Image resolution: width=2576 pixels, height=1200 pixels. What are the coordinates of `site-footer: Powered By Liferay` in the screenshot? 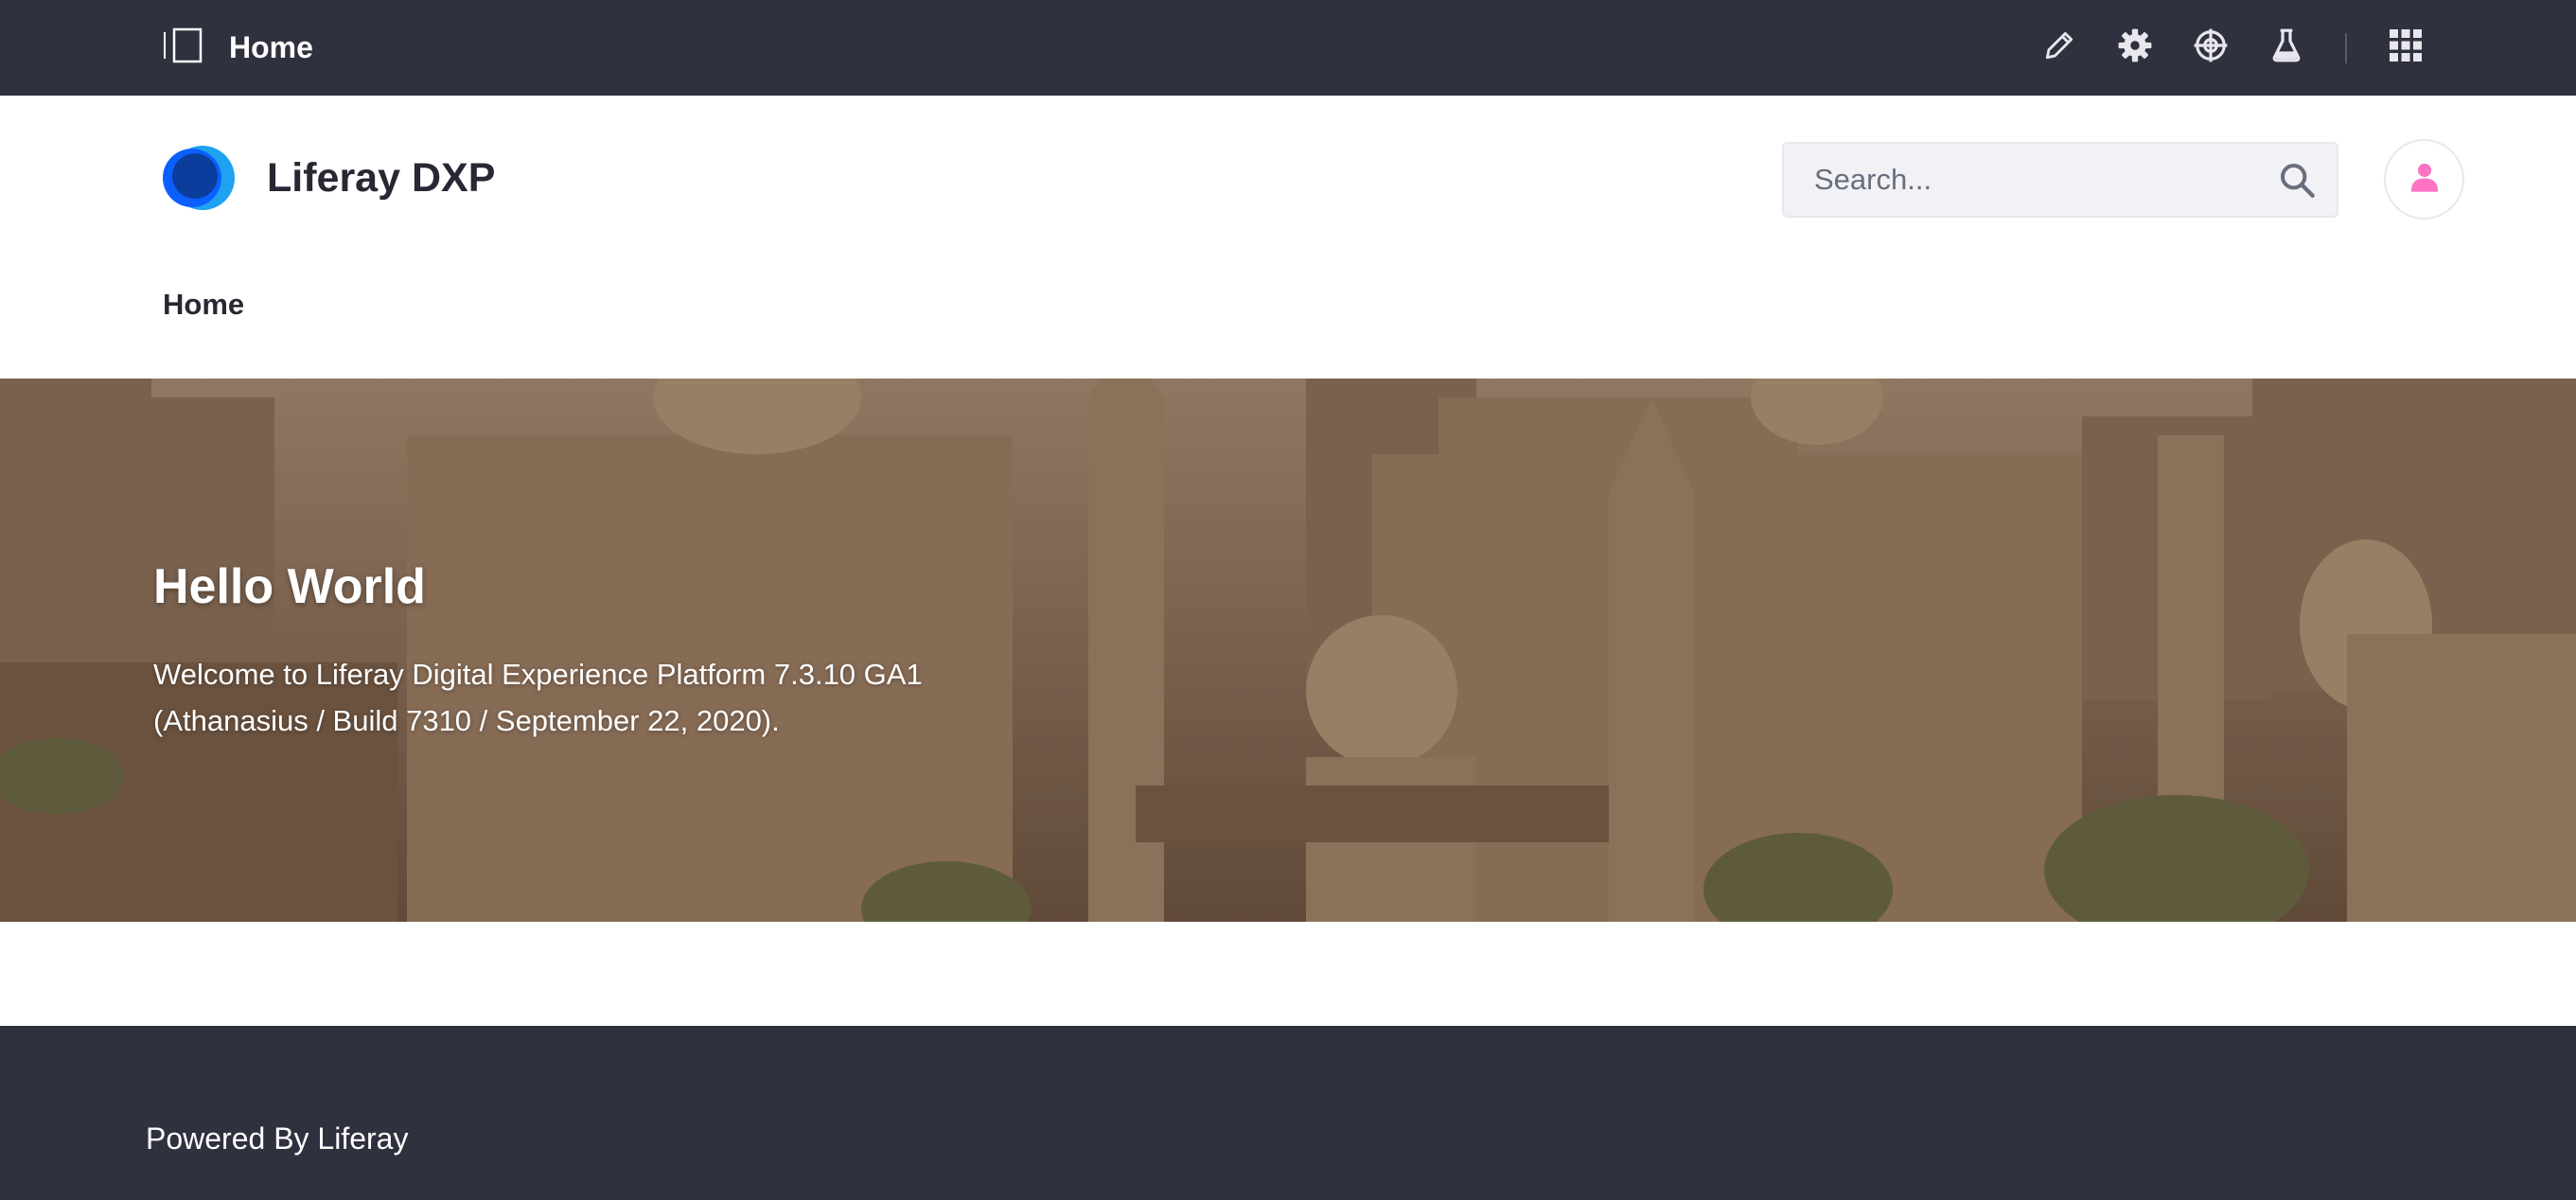 It's located at (1288, 1113).